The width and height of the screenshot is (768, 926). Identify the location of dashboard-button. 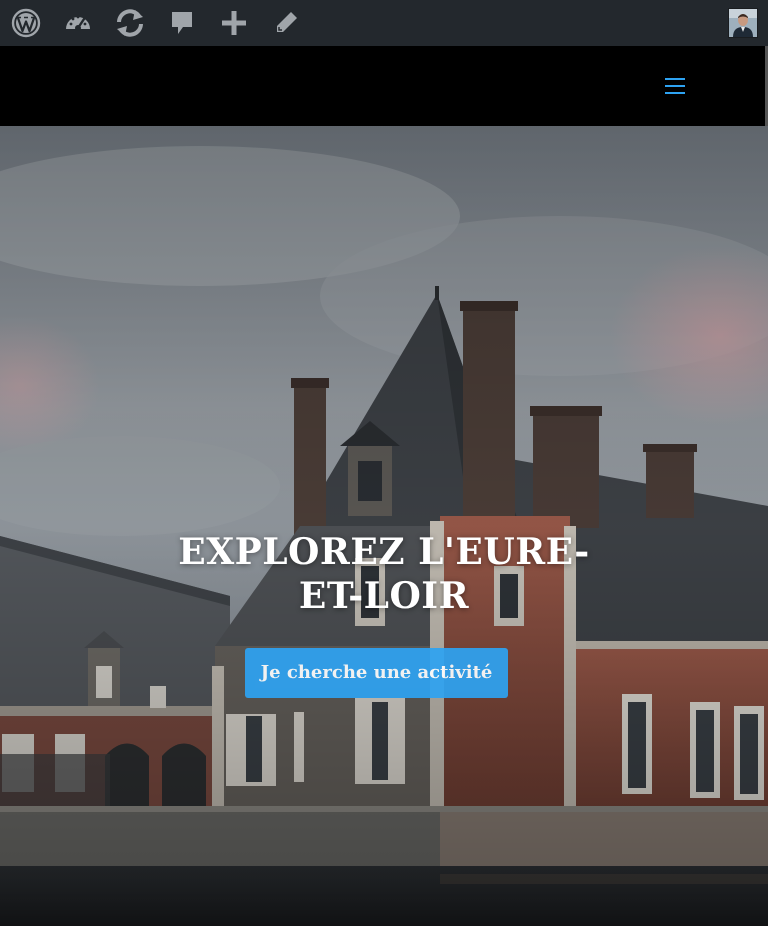
(78, 23).